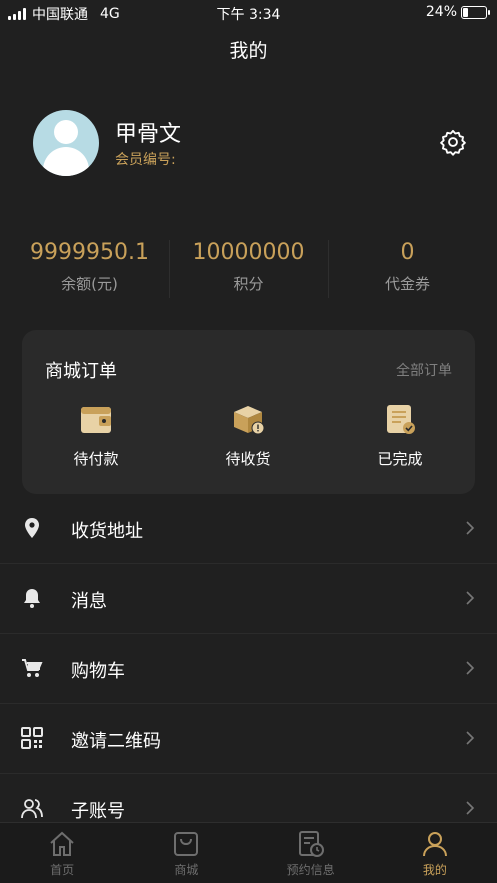 The height and width of the screenshot is (883, 497). What do you see at coordinates (98, 671) in the screenshot?
I see `menu-label-cart: 购物车` at bounding box center [98, 671].